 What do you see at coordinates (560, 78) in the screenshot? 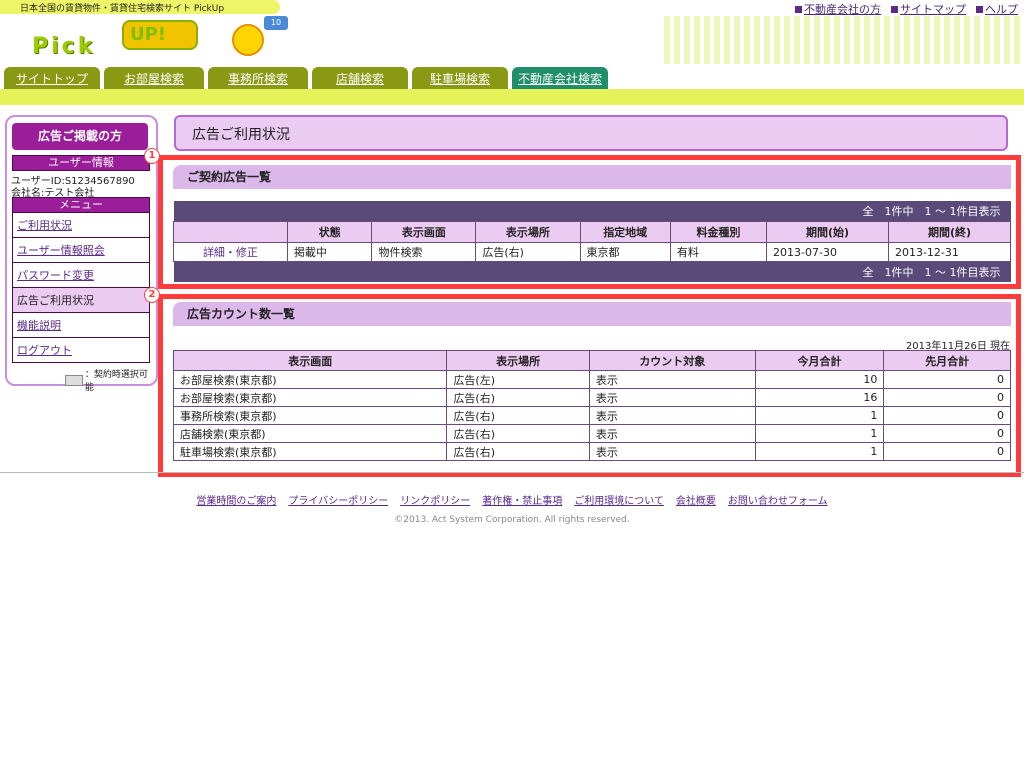
I see `tab-realtor-search: 不動産会社検索` at bounding box center [560, 78].